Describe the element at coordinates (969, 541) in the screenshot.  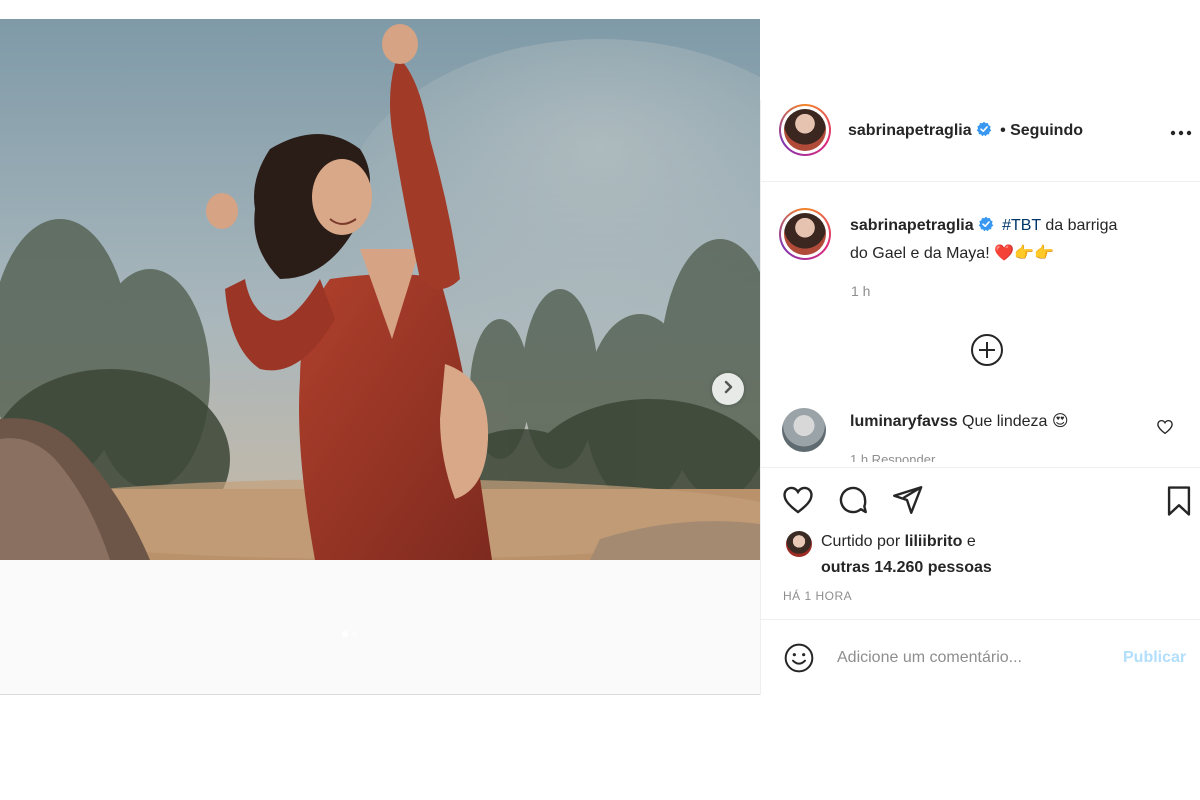
I see `likes-connector: e` at that location.